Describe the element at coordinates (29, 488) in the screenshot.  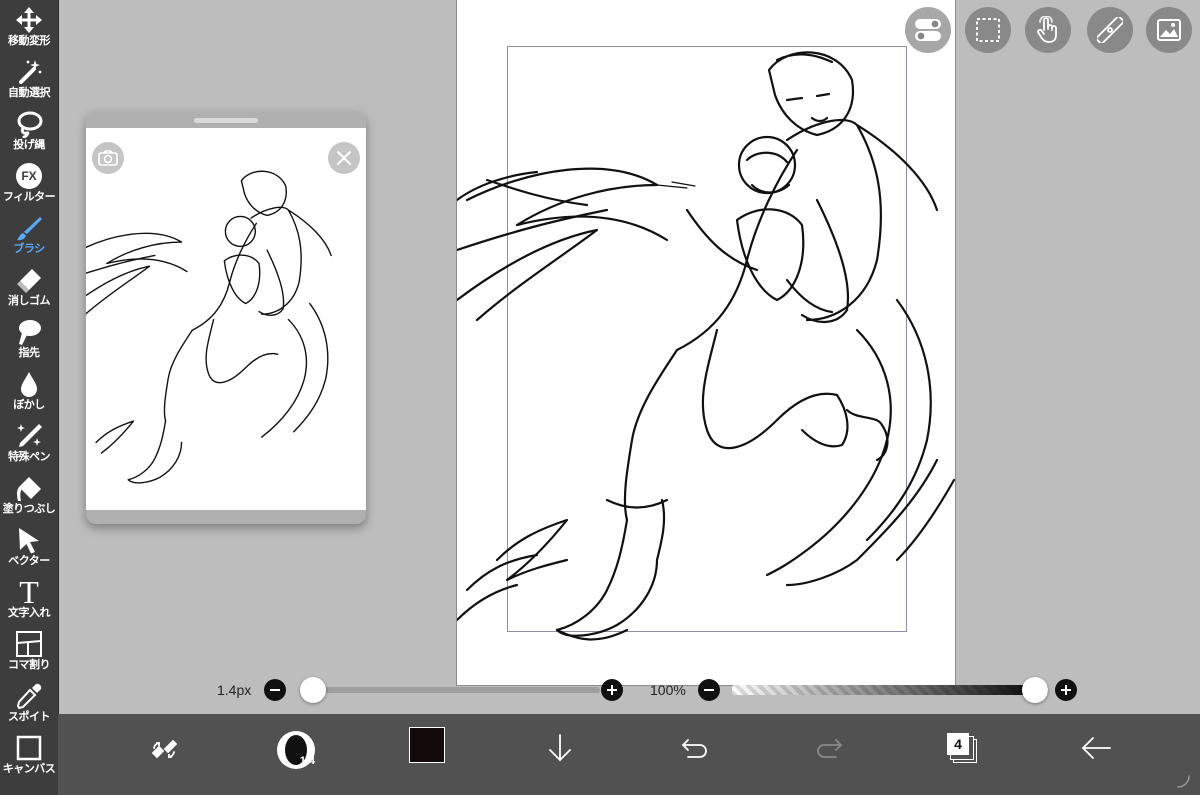
I see `bucket-icon` at that location.